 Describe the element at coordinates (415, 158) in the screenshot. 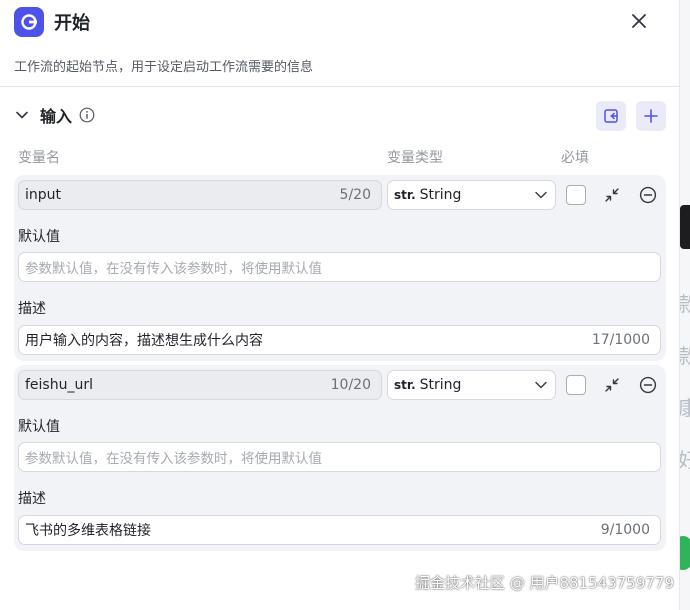

I see `column-type: 变量类型` at that location.